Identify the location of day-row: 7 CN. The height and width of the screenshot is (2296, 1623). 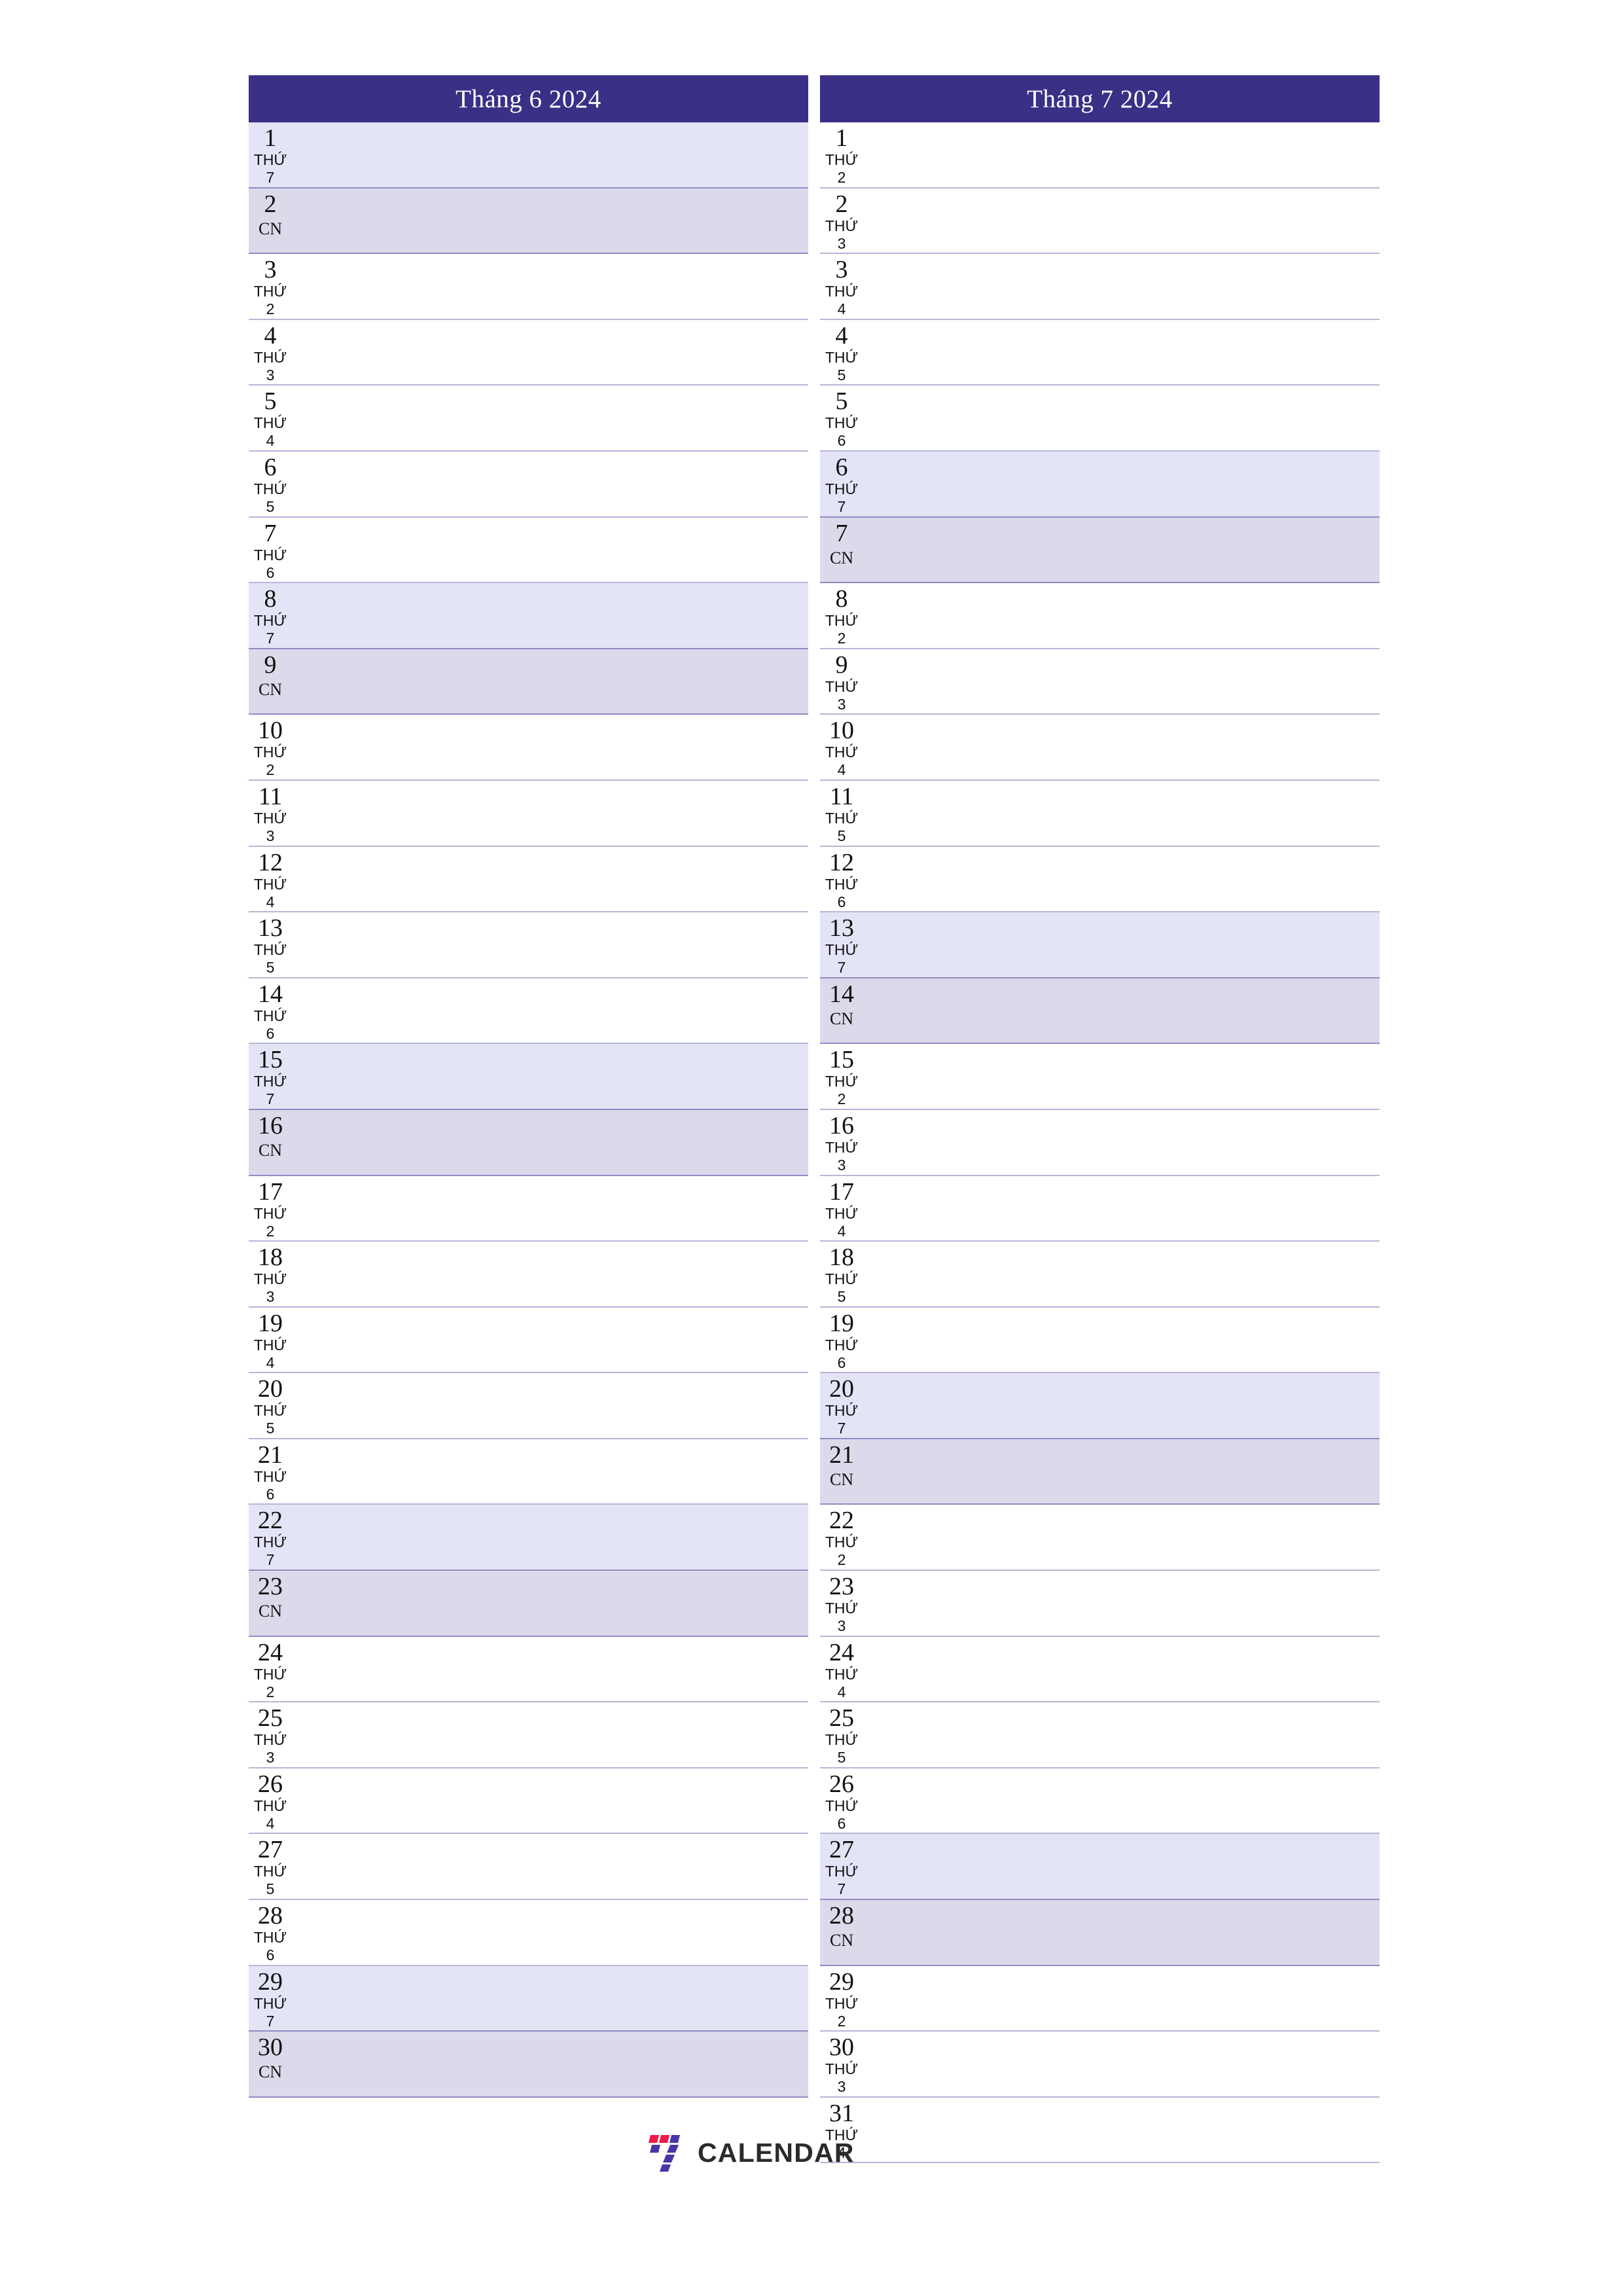
(1100, 550).